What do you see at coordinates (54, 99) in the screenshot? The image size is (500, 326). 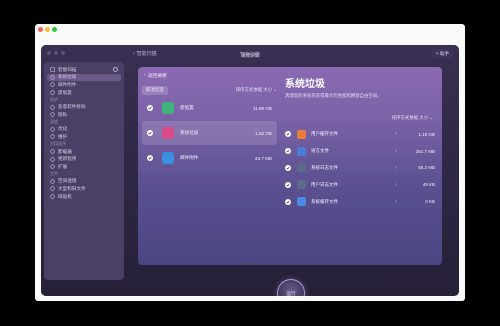 I see `sidebar-section-header: 保护` at bounding box center [54, 99].